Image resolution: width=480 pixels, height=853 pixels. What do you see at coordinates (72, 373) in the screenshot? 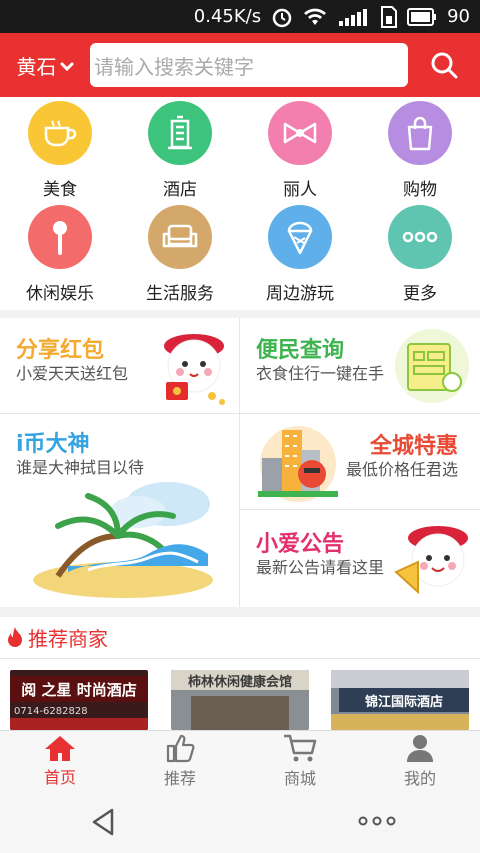
I see `promo-subtitle: 小爱天天送红包` at bounding box center [72, 373].